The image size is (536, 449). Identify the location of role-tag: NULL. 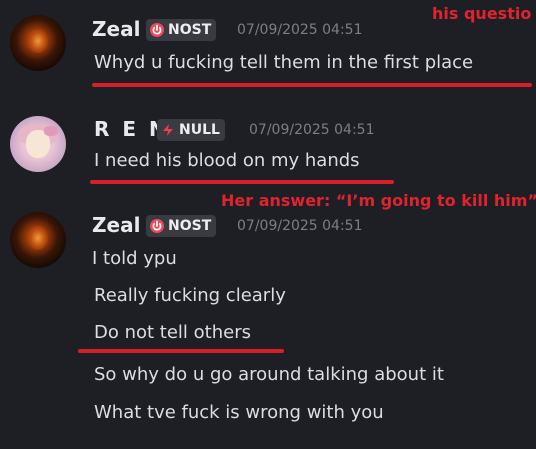
(191, 130).